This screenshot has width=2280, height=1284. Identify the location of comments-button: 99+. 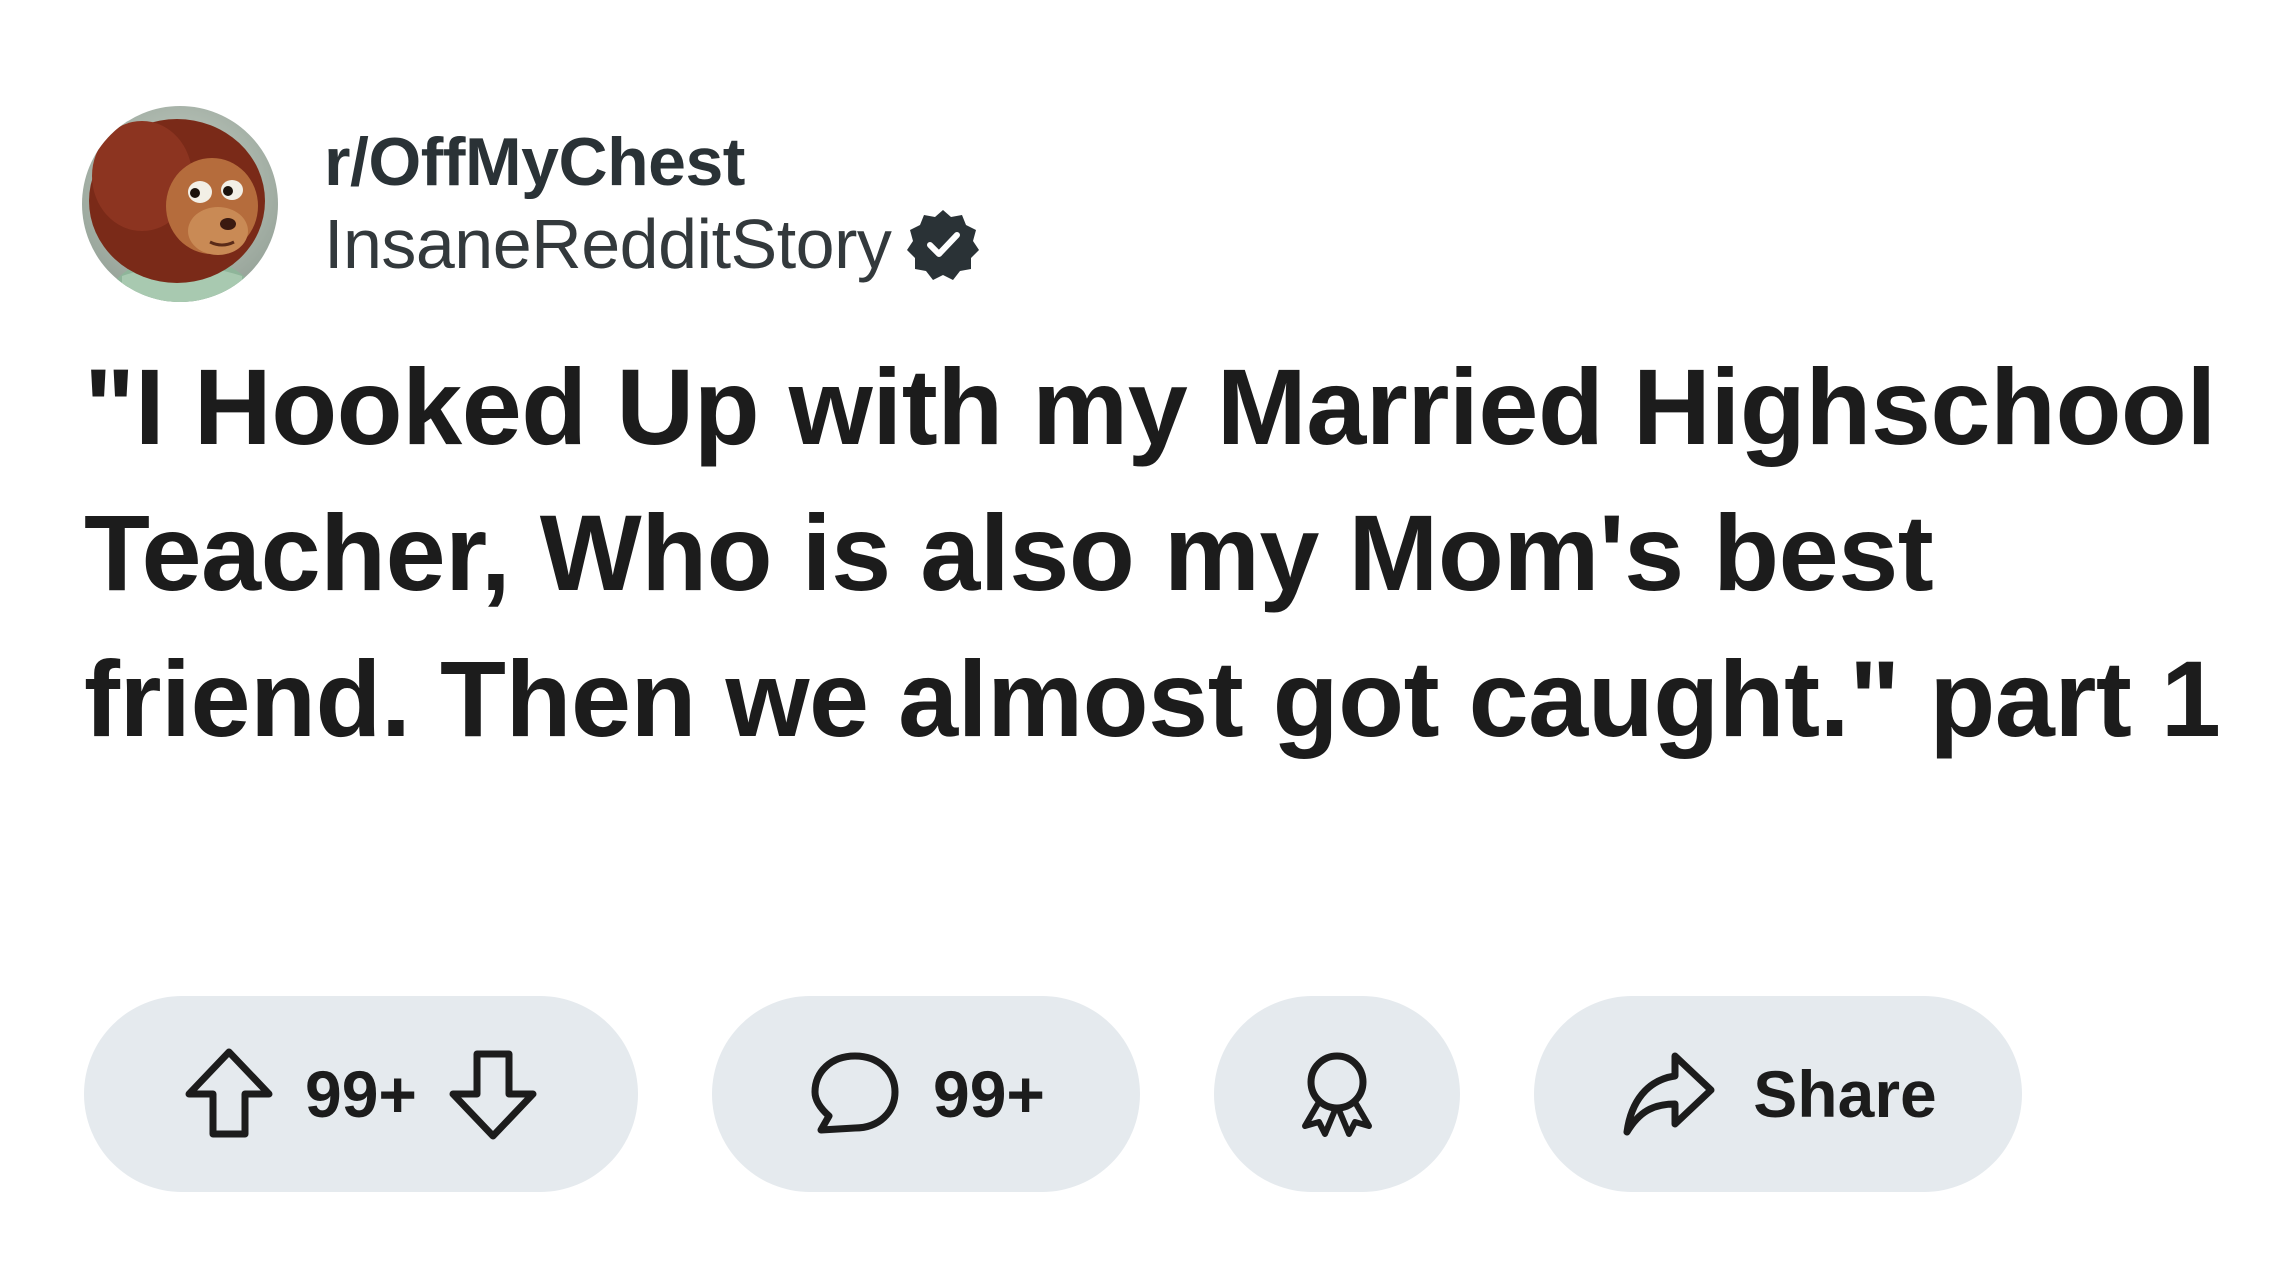
(926, 1094).